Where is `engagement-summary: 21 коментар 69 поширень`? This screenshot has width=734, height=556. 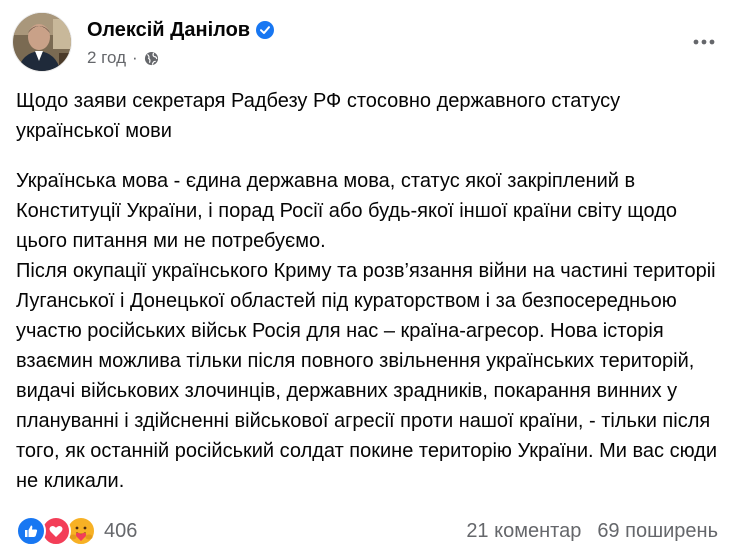 engagement-summary: 21 коментар 69 поширень is located at coordinates (592, 531).